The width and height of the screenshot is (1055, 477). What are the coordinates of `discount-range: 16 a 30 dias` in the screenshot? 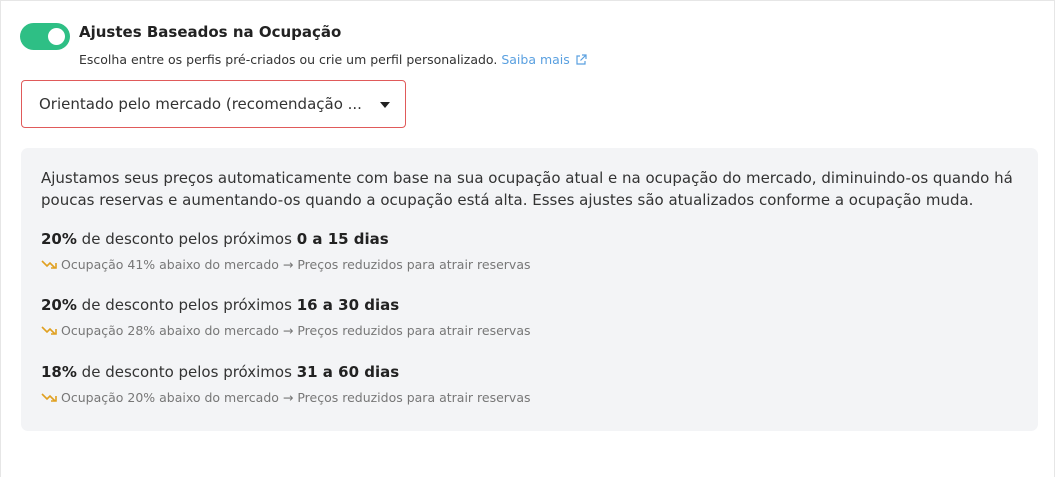 It's located at (348, 305).